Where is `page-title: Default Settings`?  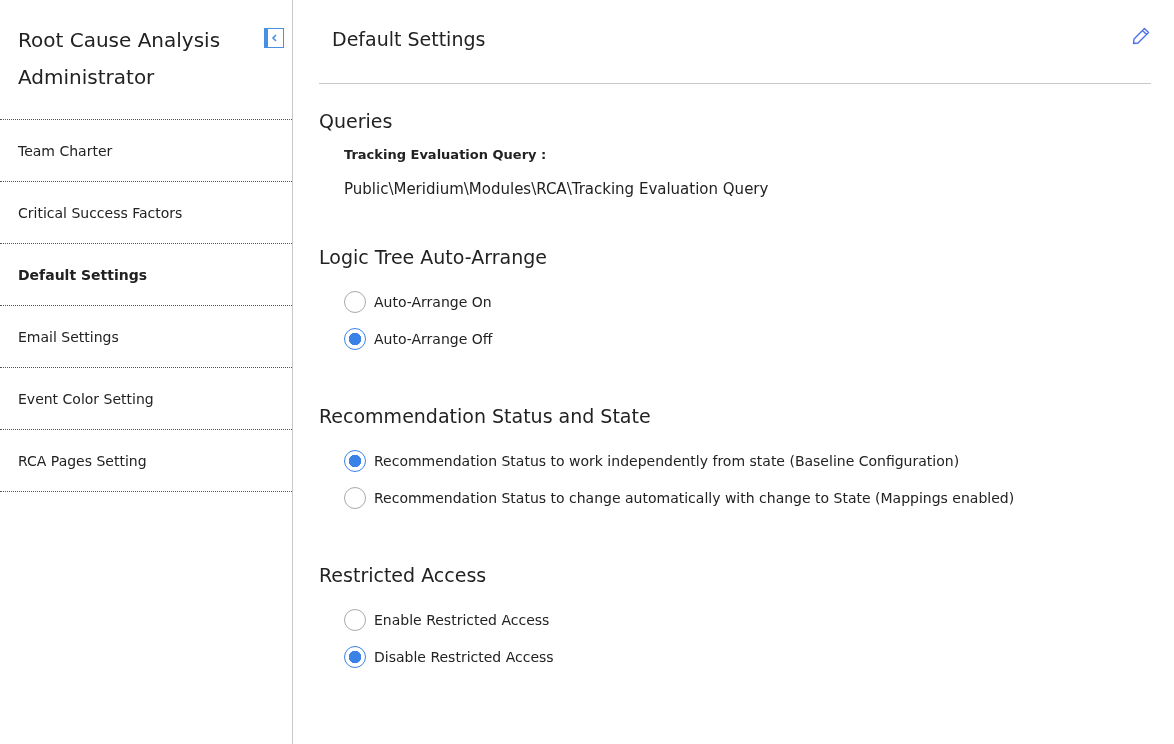
page-title: Default Settings is located at coordinates (409, 38).